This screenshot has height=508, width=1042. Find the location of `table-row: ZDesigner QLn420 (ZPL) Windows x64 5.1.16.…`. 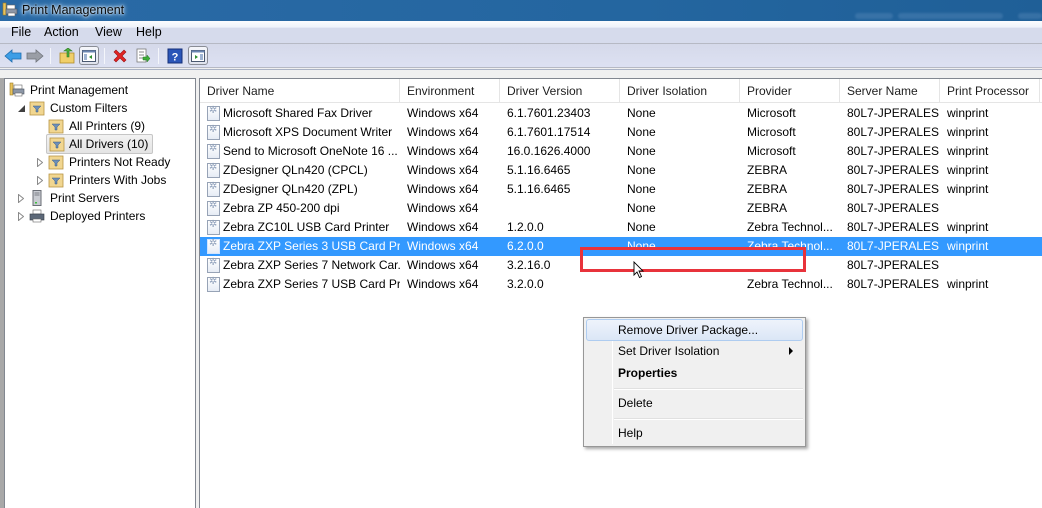

table-row: ZDesigner QLn420 (ZPL) Windows x64 5.1.16.… is located at coordinates (621, 189).